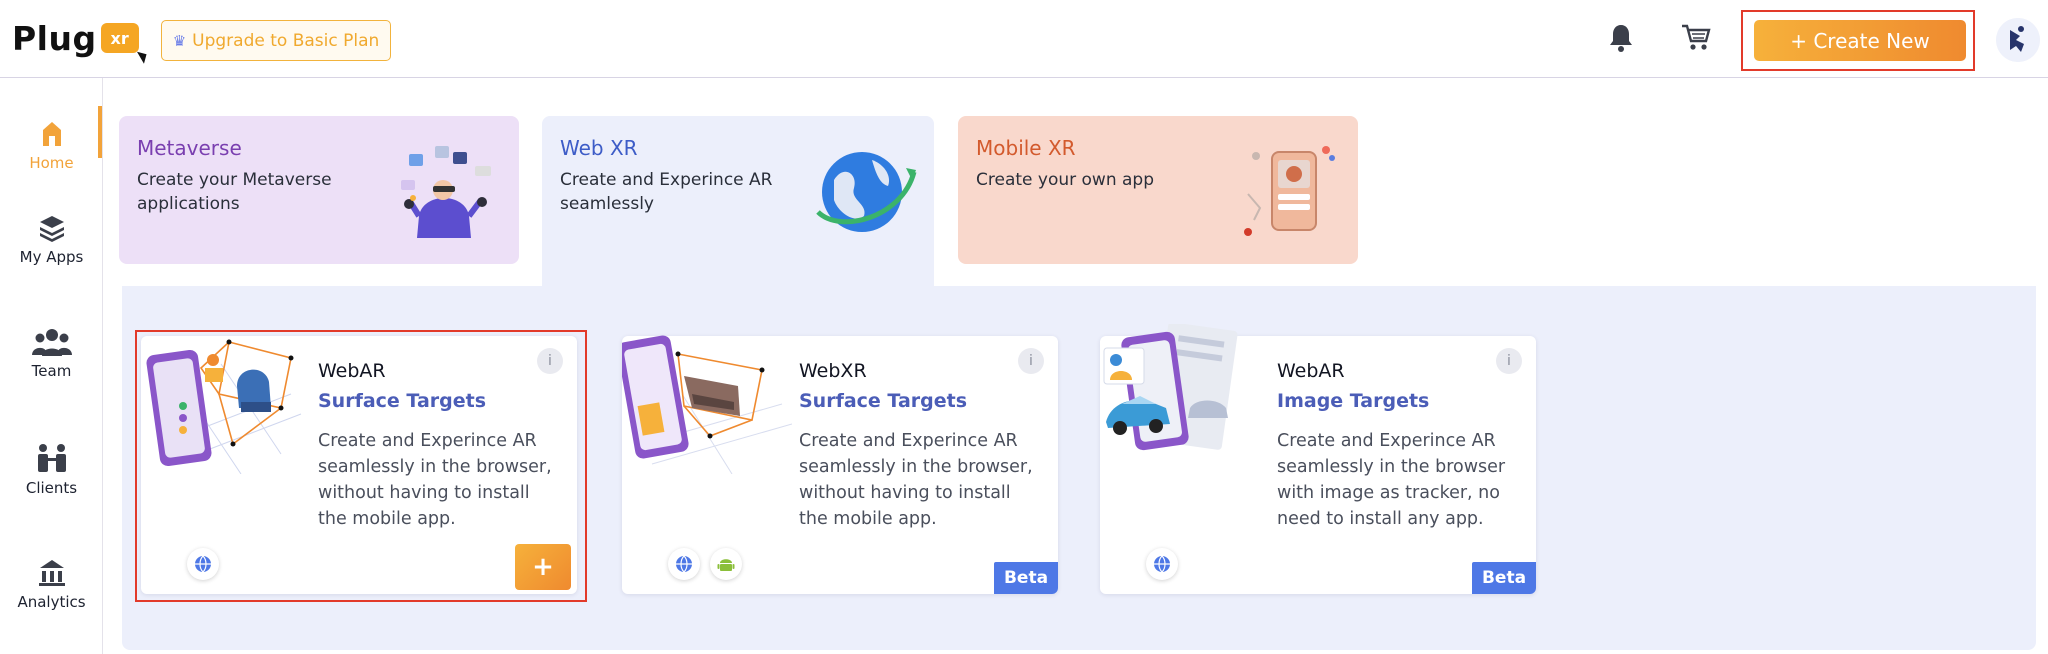 The image size is (2048, 654). I want to click on upgrade-plan-label: Upgrade to Basic Plan, so click(286, 40).